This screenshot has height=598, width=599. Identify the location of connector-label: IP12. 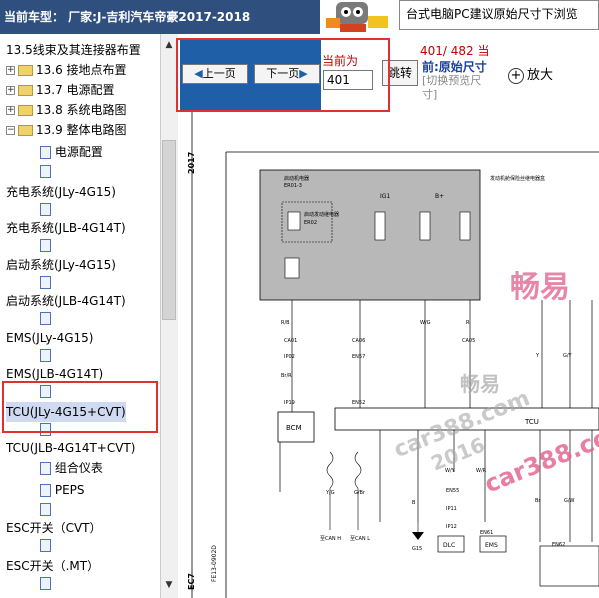
(451, 527).